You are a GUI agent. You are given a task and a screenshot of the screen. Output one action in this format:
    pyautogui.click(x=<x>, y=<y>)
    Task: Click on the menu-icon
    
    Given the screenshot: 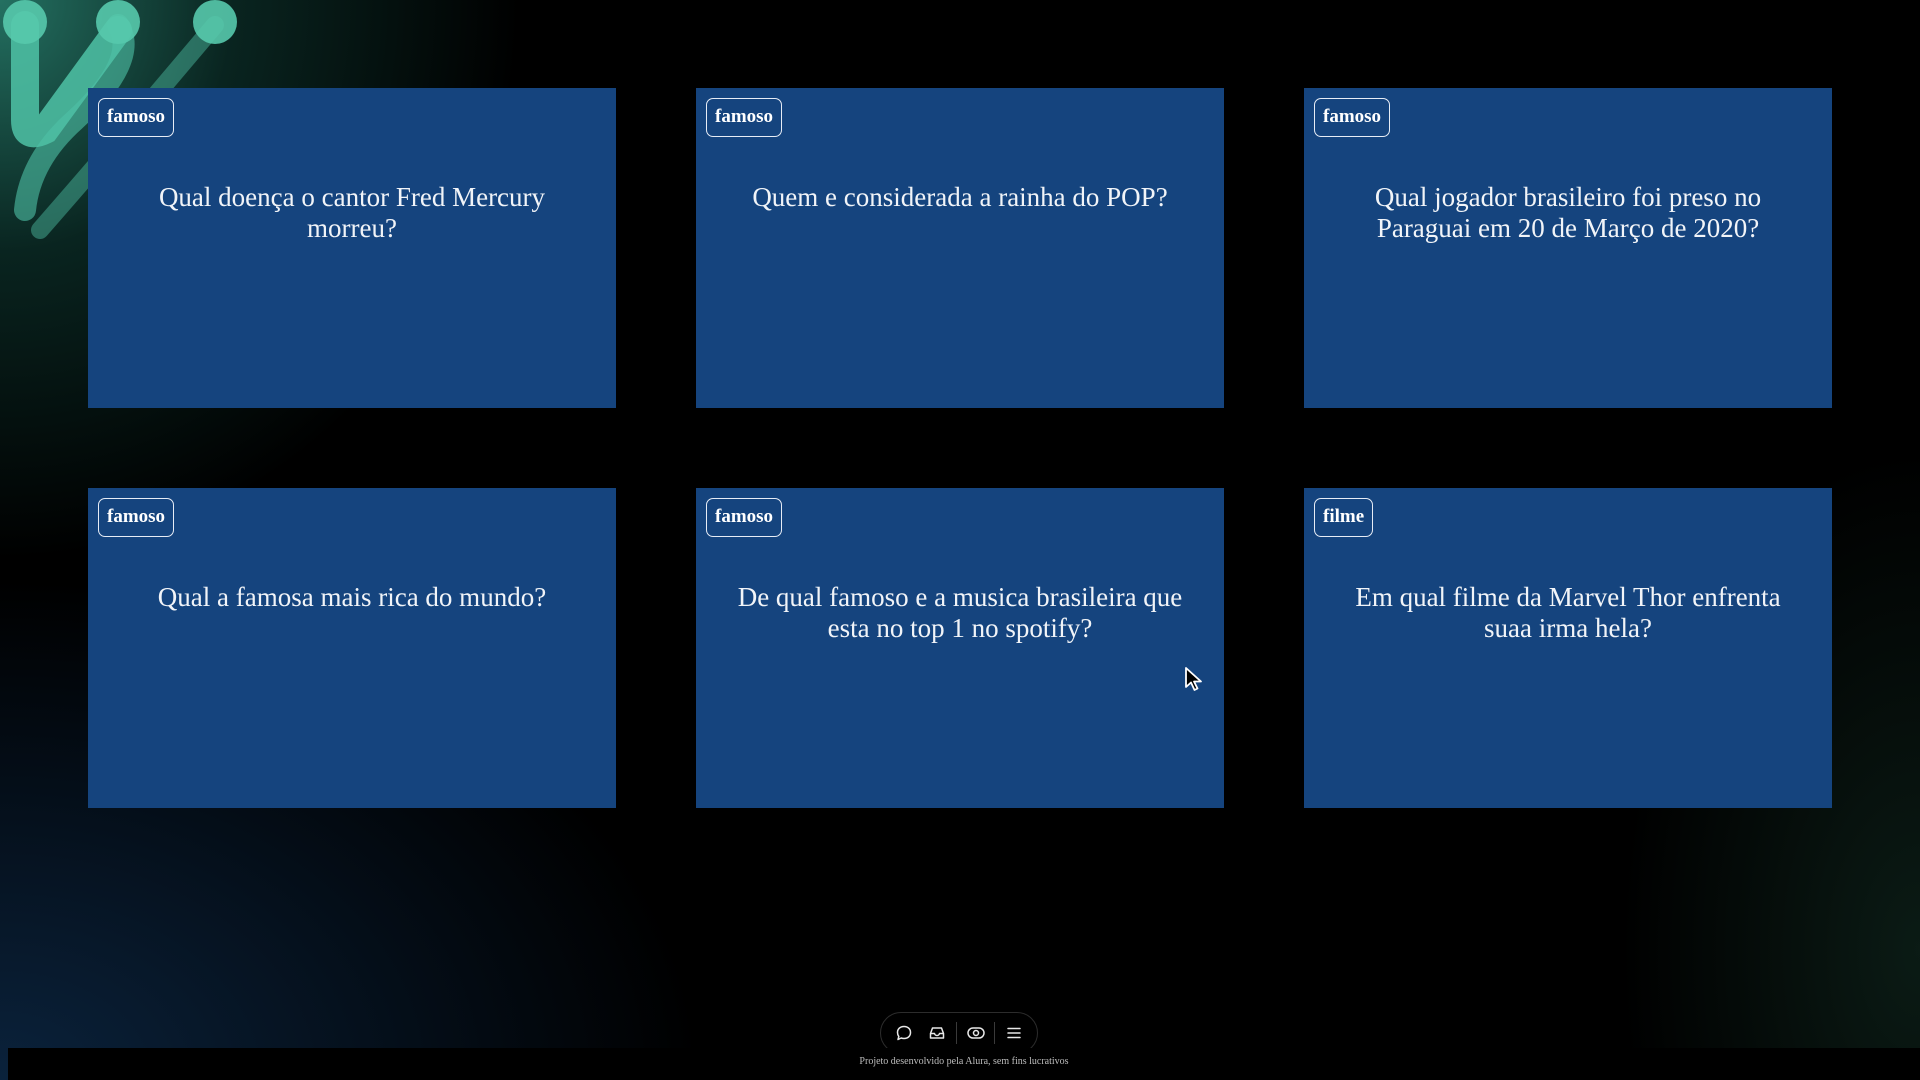 What is the action you would take?
    pyautogui.click(x=1014, y=1033)
    